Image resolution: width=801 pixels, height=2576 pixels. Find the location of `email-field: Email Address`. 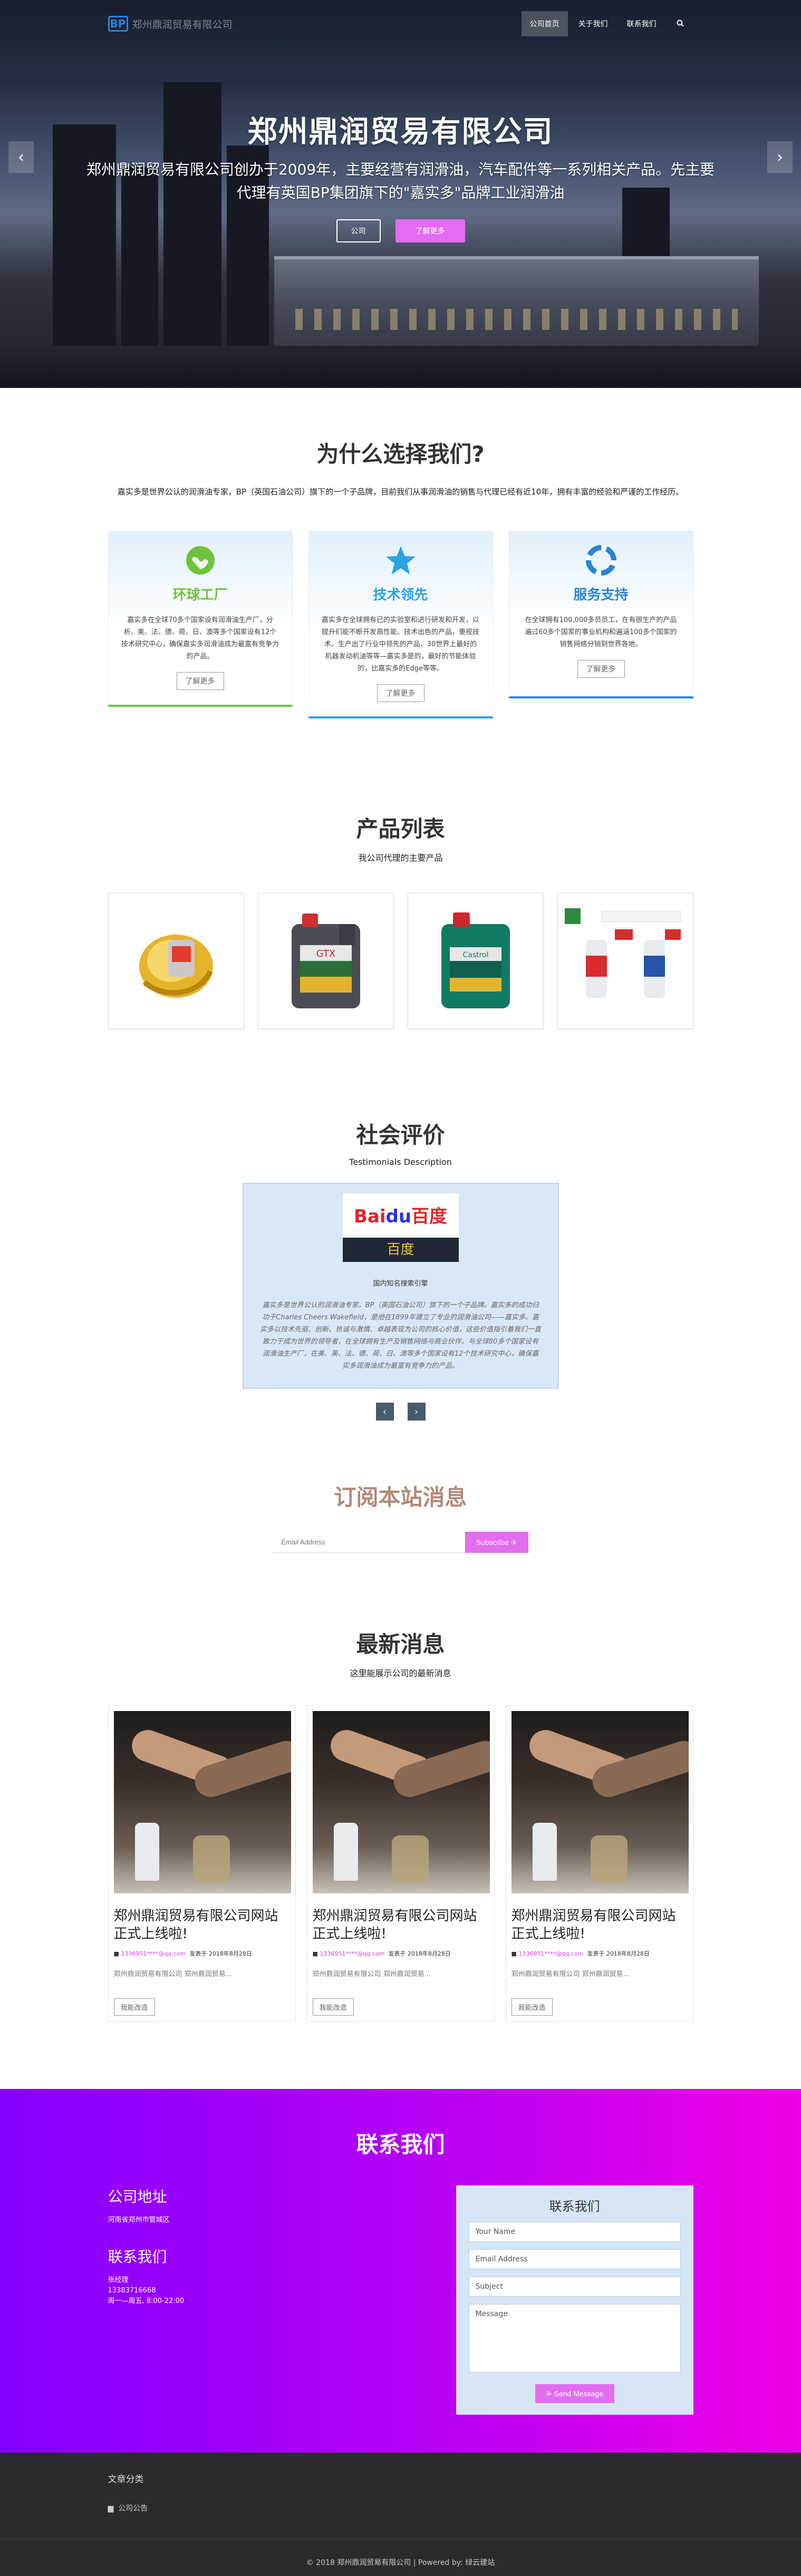

email-field: Email Address is located at coordinates (574, 2259).